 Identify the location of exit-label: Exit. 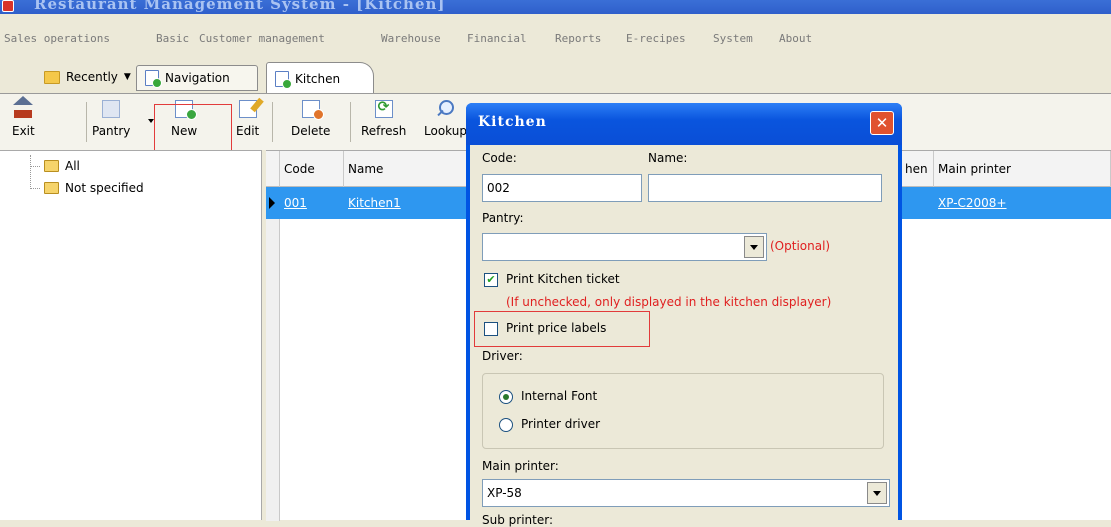
(23, 131).